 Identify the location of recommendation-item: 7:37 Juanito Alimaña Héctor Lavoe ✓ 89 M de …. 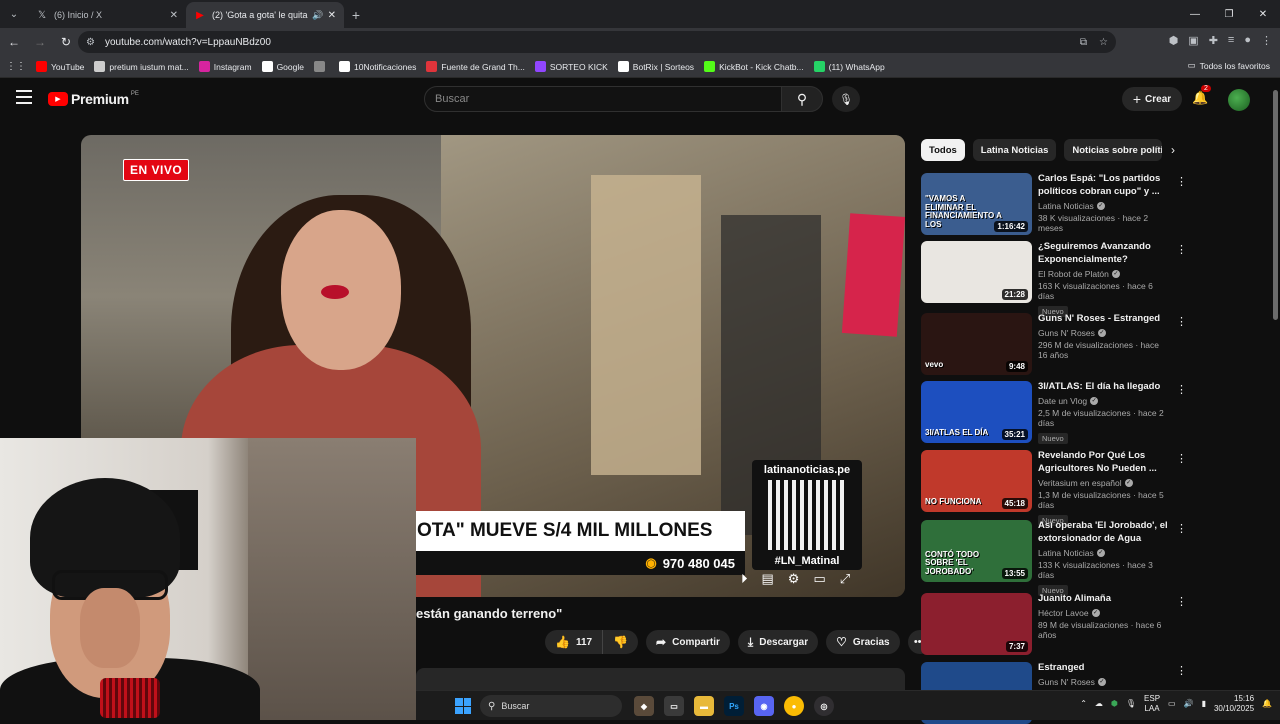
(1056, 624).